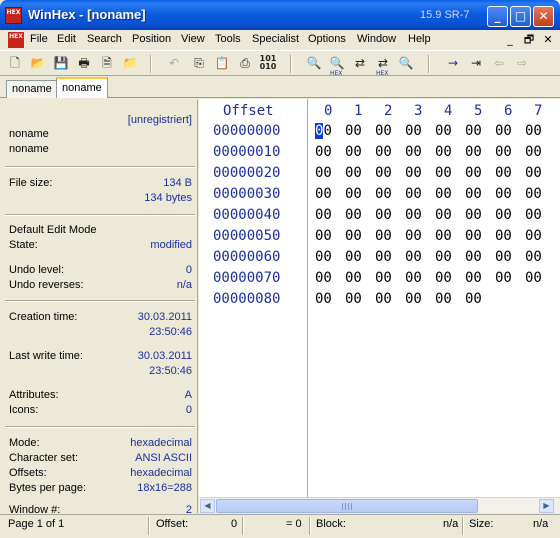  Describe the element at coordinates (268, 63) in the screenshot. I see `binary-icon: 101 010` at that location.